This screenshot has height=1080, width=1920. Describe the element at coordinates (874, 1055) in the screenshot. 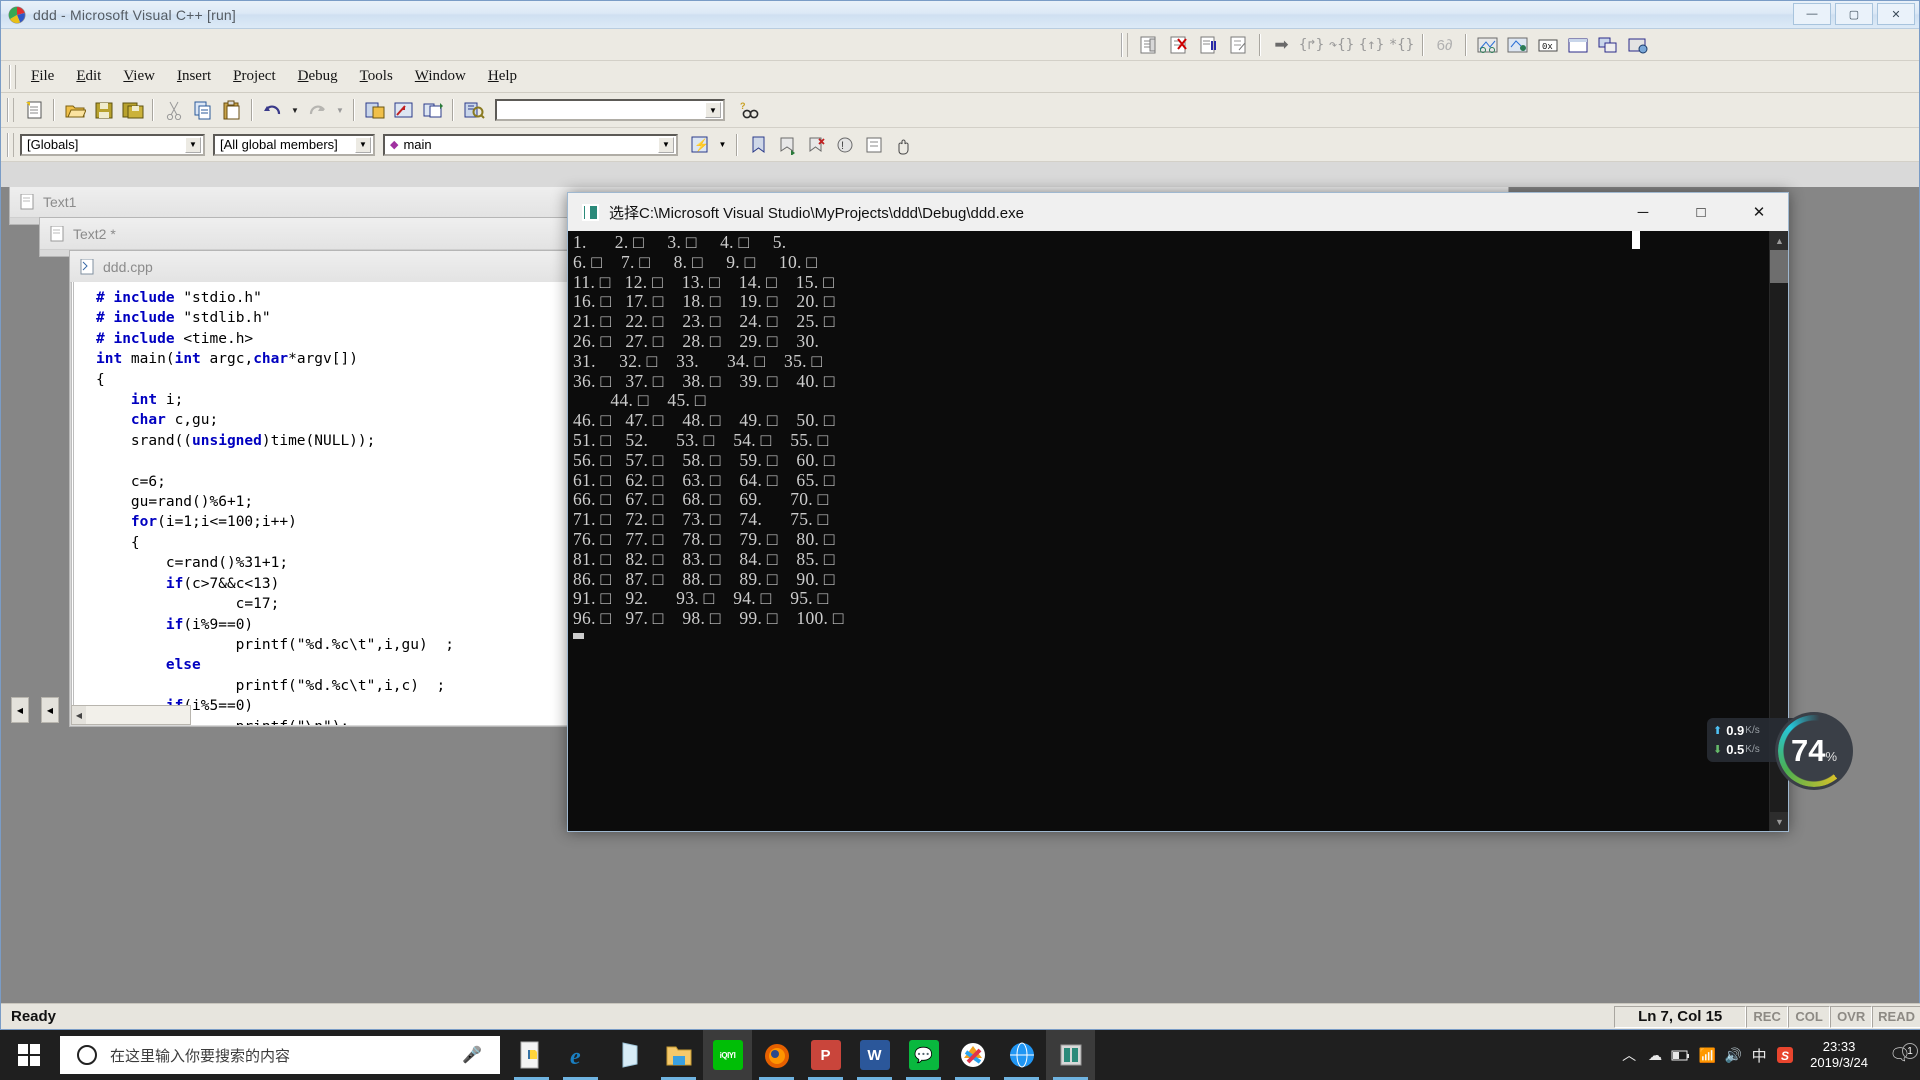

I see `taskbar-app-word: W` at that location.